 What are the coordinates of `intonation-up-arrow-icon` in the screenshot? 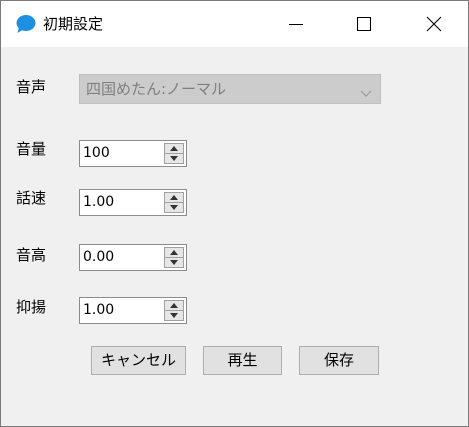 It's located at (174, 306).